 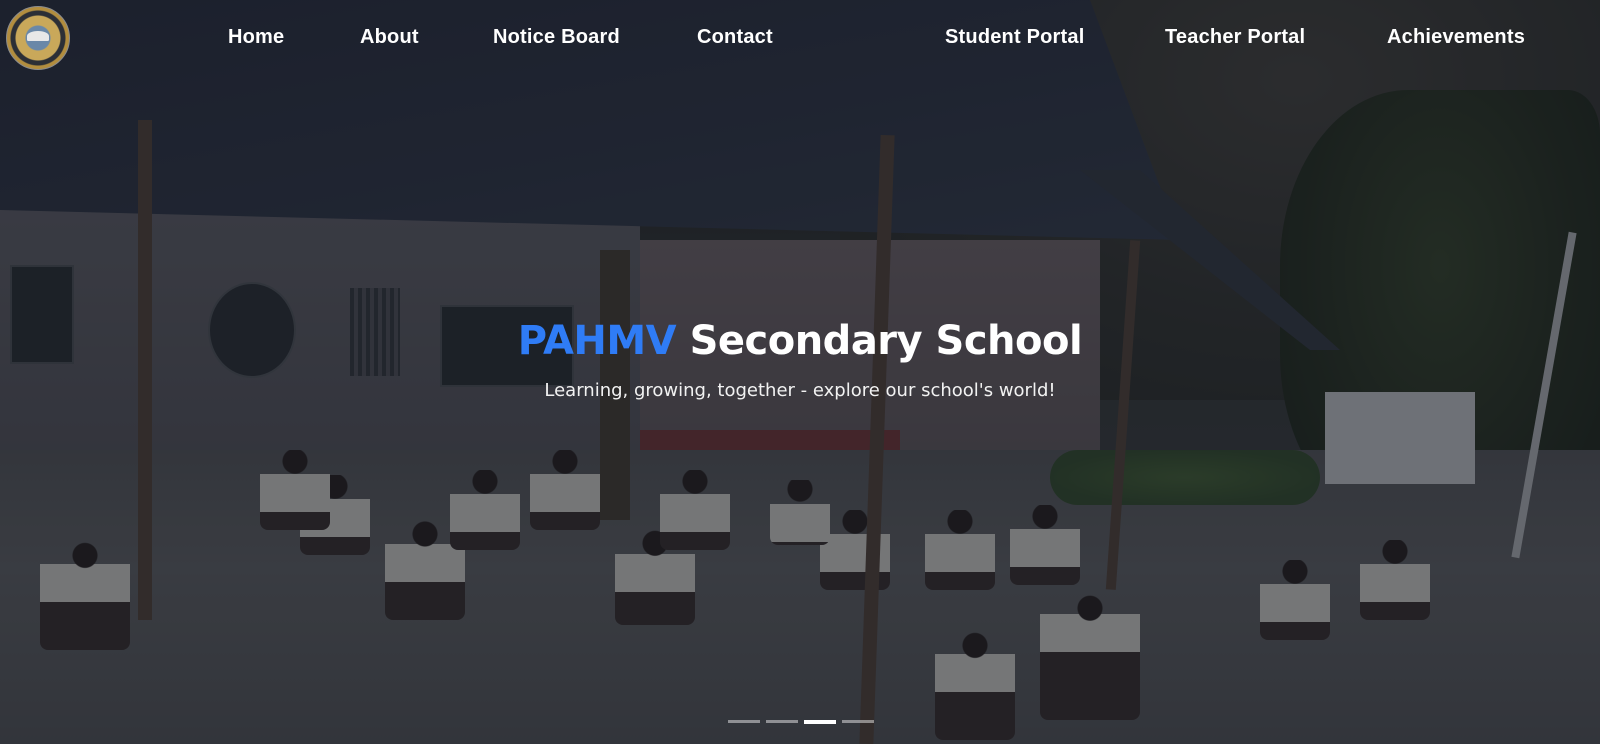 What do you see at coordinates (886, 341) in the screenshot?
I see `hero-title-rest: Secondary School` at bounding box center [886, 341].